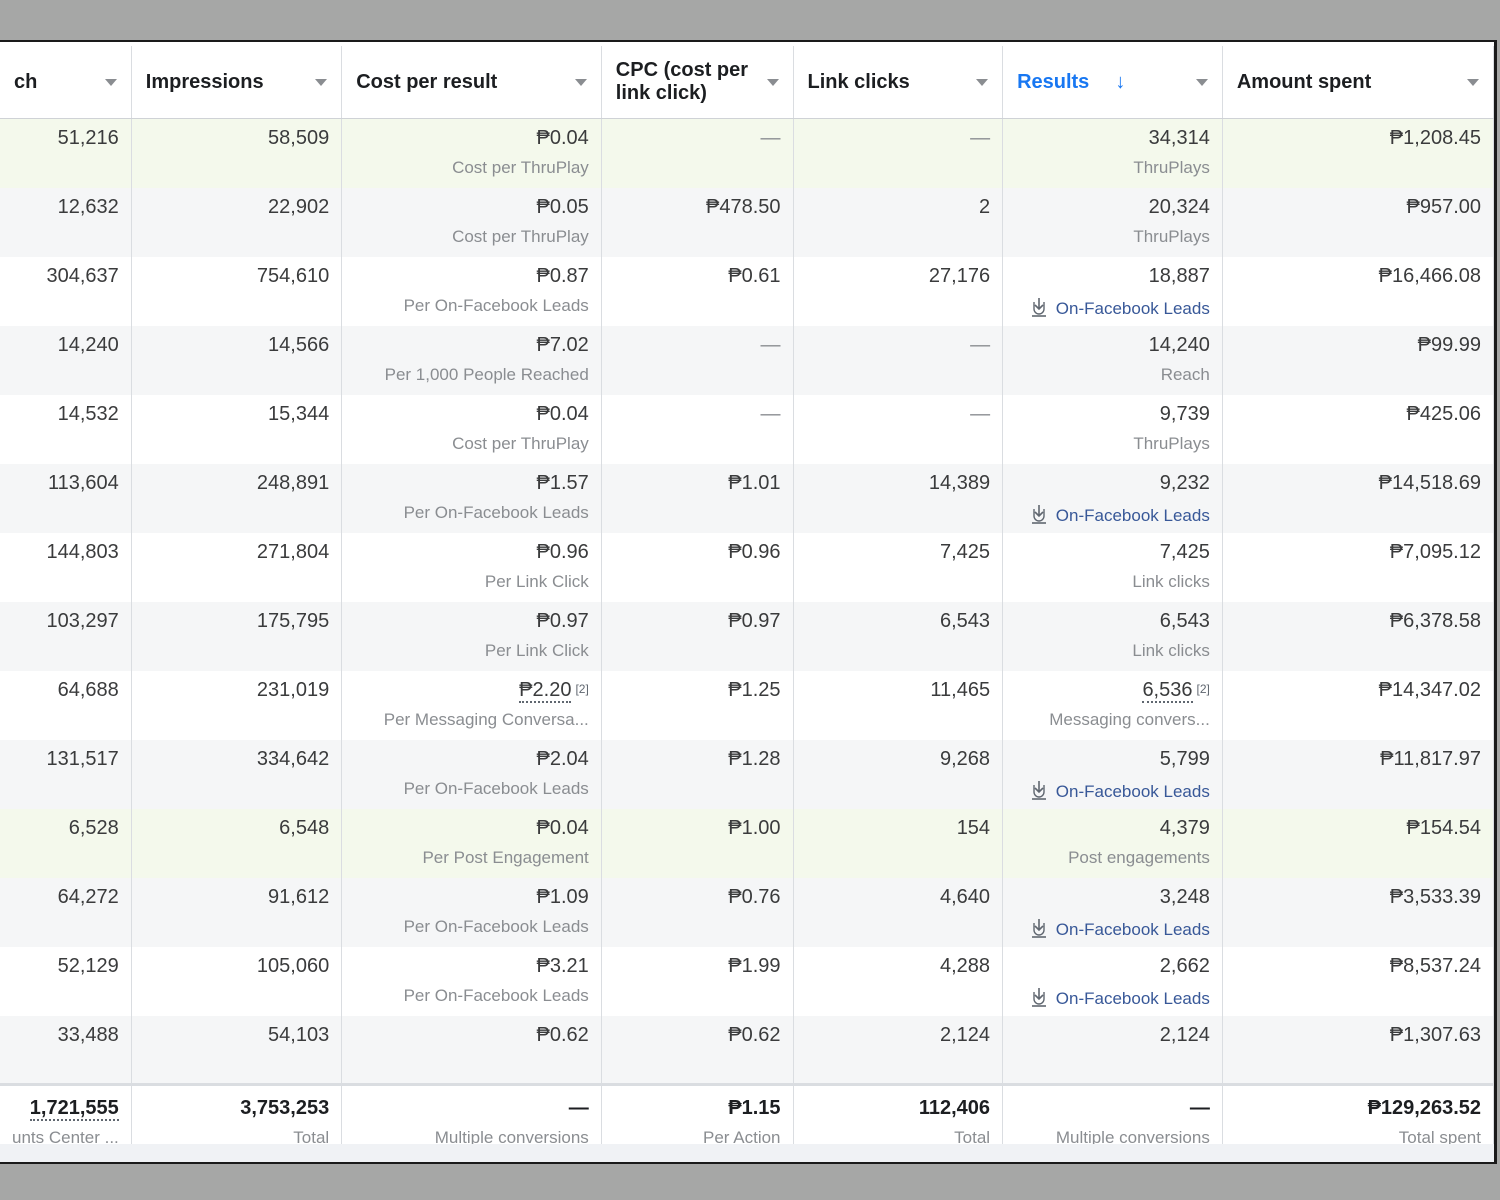 The image size is (1500, 1200). What do you see at coordinates (471, 439) in the screenshot?
I see `cell-subtitle: Cost per ThruPlay` at bounding box center [471, 439].